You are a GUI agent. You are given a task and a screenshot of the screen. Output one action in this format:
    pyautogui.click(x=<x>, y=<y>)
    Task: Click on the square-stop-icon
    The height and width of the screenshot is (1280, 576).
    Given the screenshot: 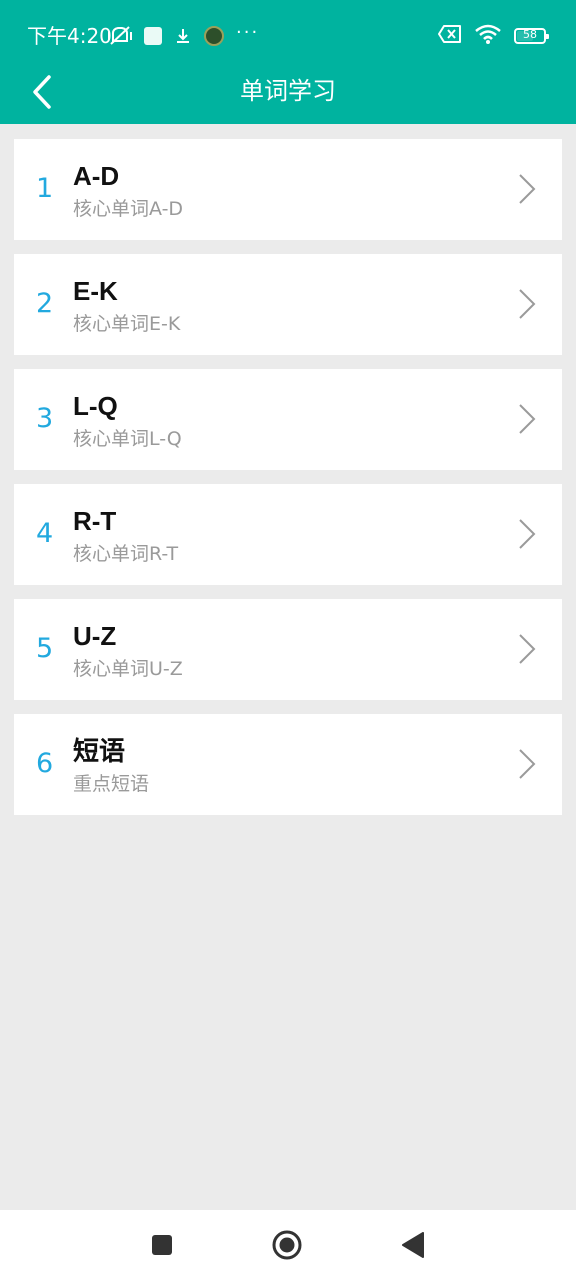 What is the action you would take?
    pyautogui.click(x=162, y=1245)
    